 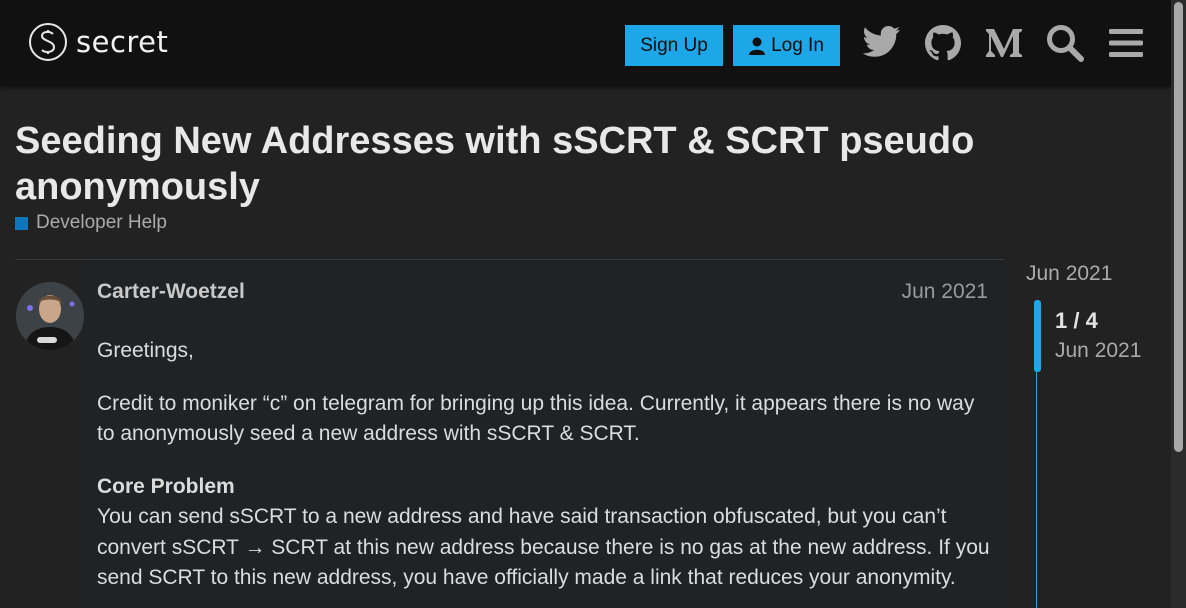 I want to click on category-color-swatch, so click(x=21, y=223).